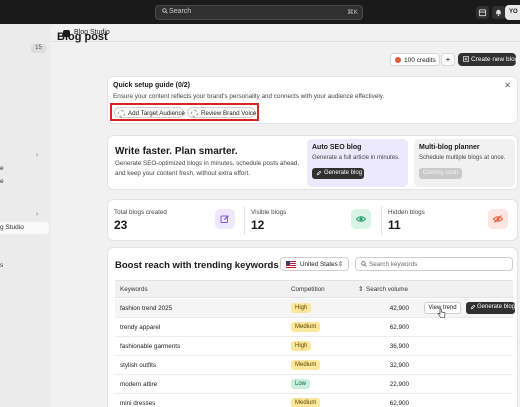  What do you see at coordinates (38, 48) in the screenshot?
I see `sidebar-count-badge: 15` at bounding box center [38, 48].